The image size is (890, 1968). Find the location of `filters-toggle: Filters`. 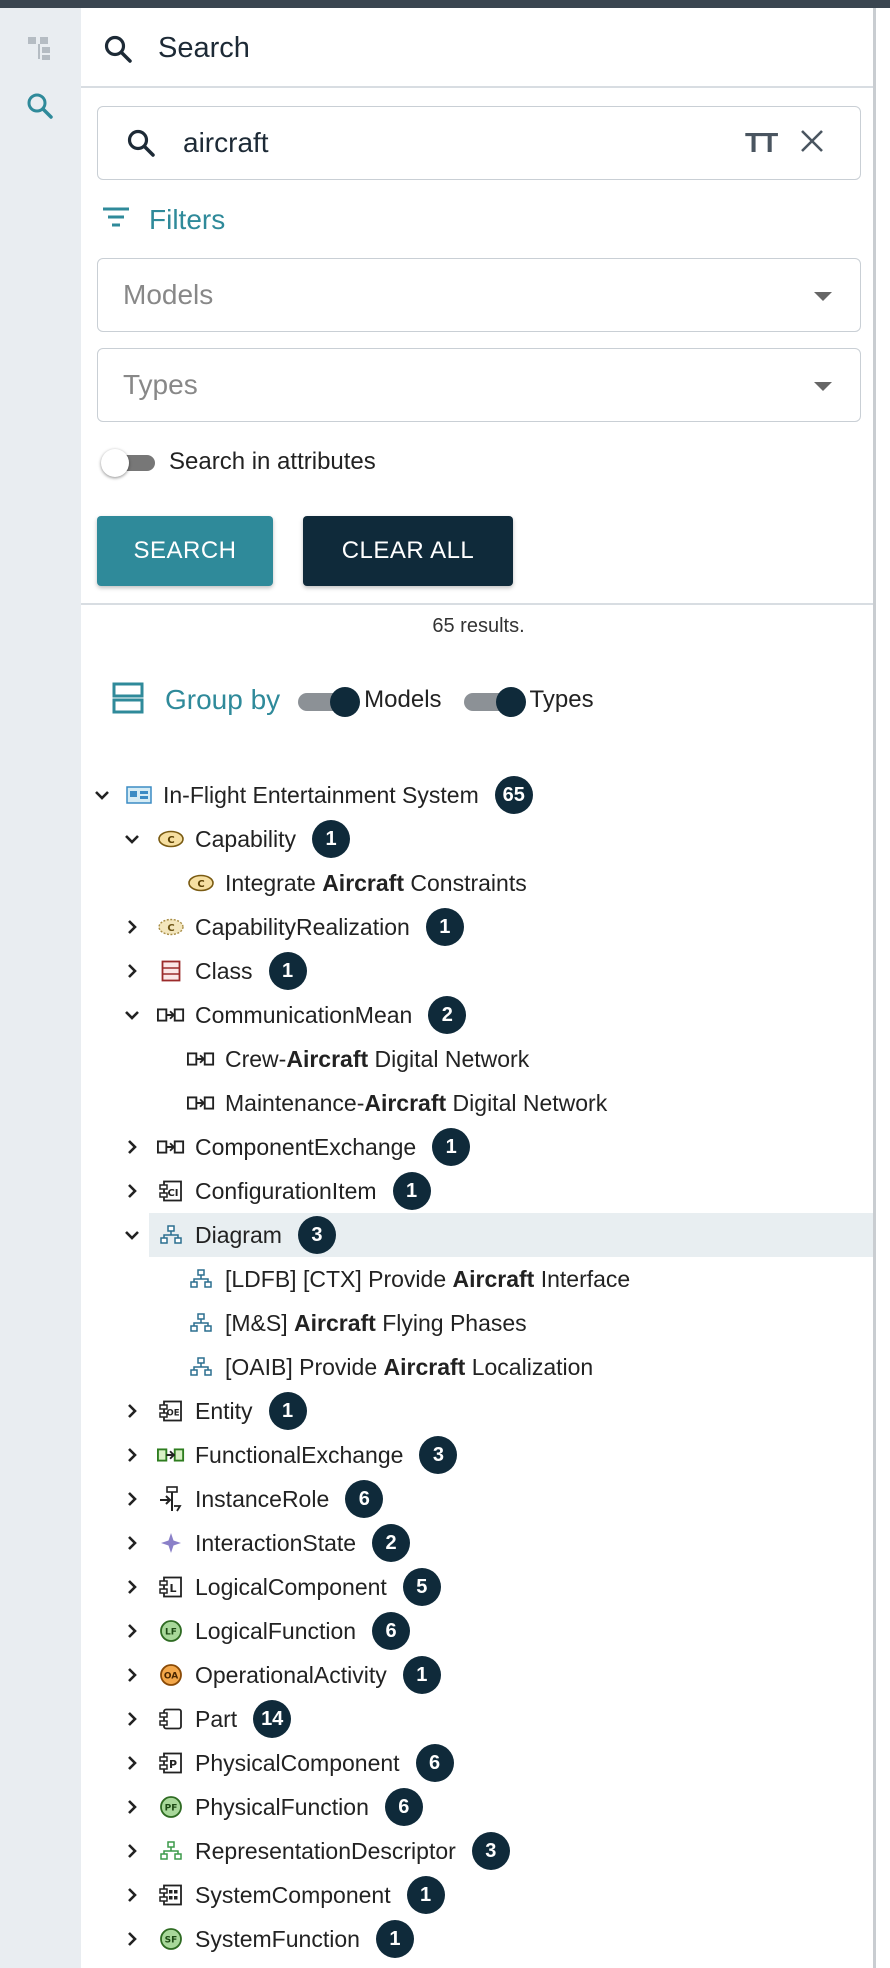

filters-toggle: Filters is located at coordinates (163, 220).